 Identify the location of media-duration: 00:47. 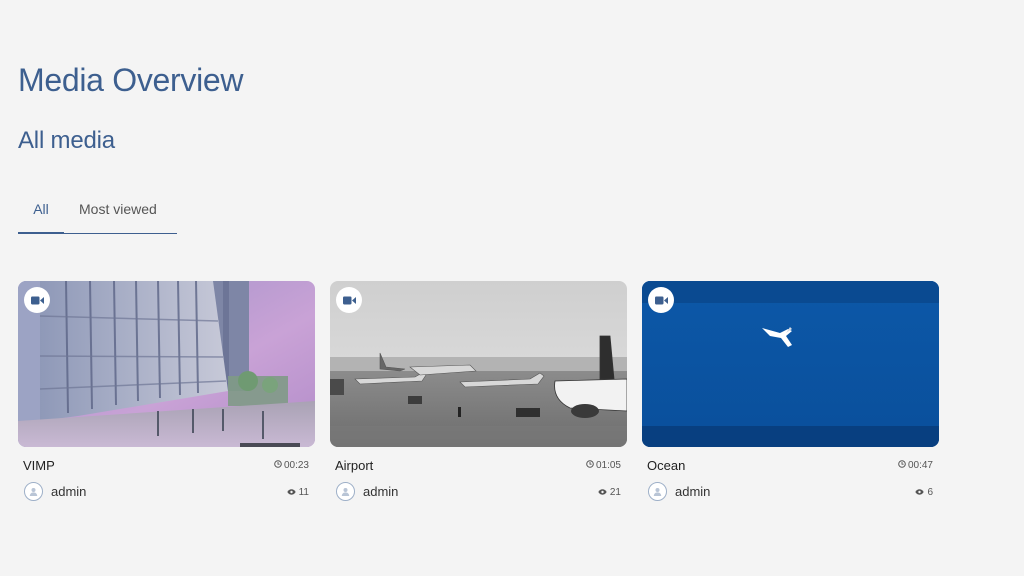
(915, 465).